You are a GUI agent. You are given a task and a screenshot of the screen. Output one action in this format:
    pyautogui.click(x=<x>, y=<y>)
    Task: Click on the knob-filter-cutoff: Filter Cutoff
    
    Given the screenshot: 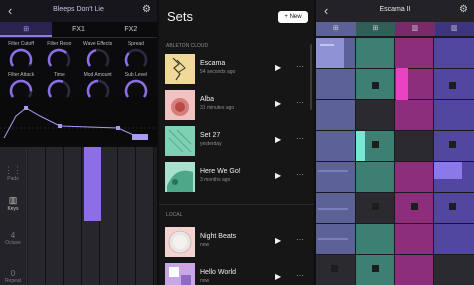 What is the action you would take?
    pyautogui.click(x=21, y=55)
    